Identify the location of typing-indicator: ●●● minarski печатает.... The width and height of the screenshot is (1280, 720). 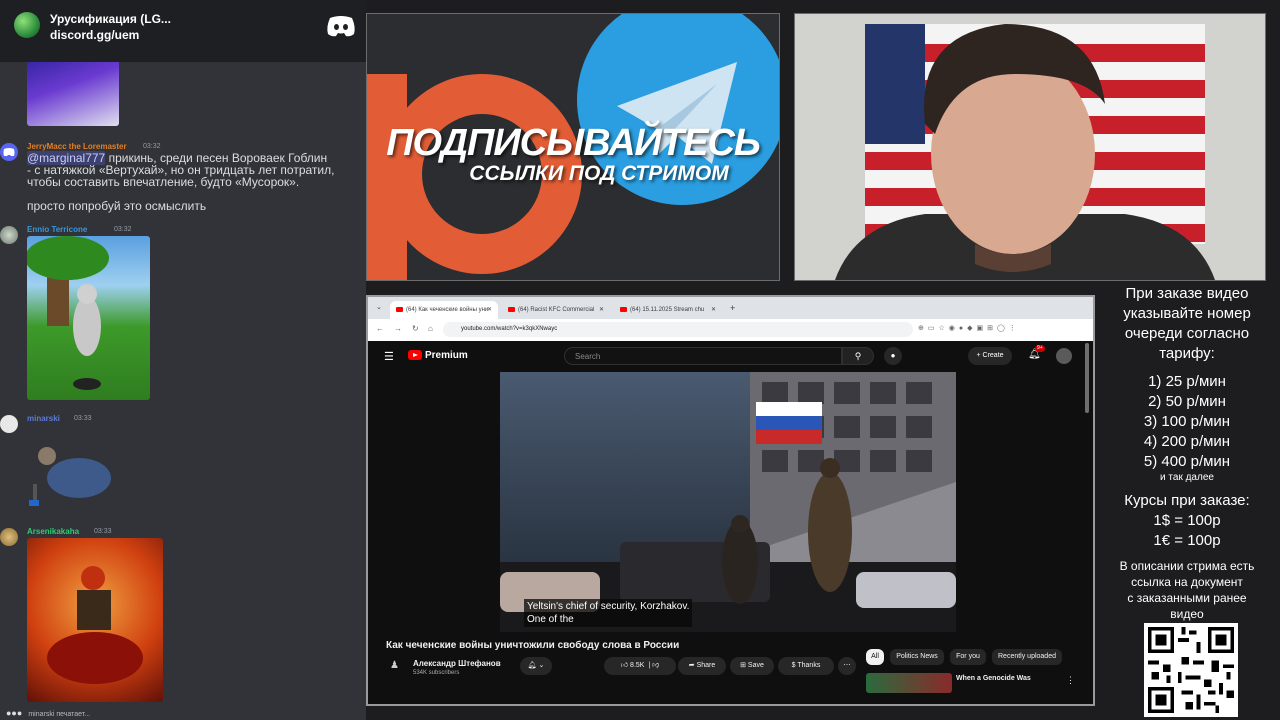
(48, 713).